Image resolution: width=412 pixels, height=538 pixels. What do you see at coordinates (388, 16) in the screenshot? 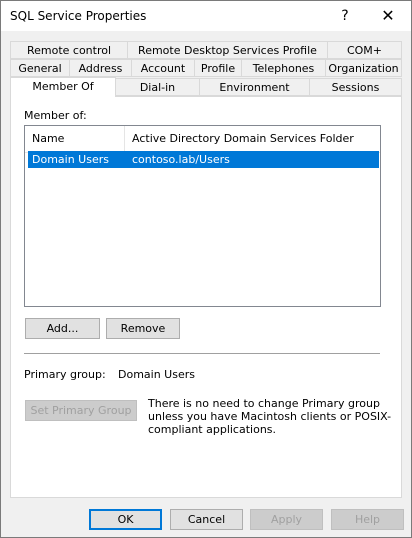
I see `close-icon: ✕` at bounding box center [388, 16].